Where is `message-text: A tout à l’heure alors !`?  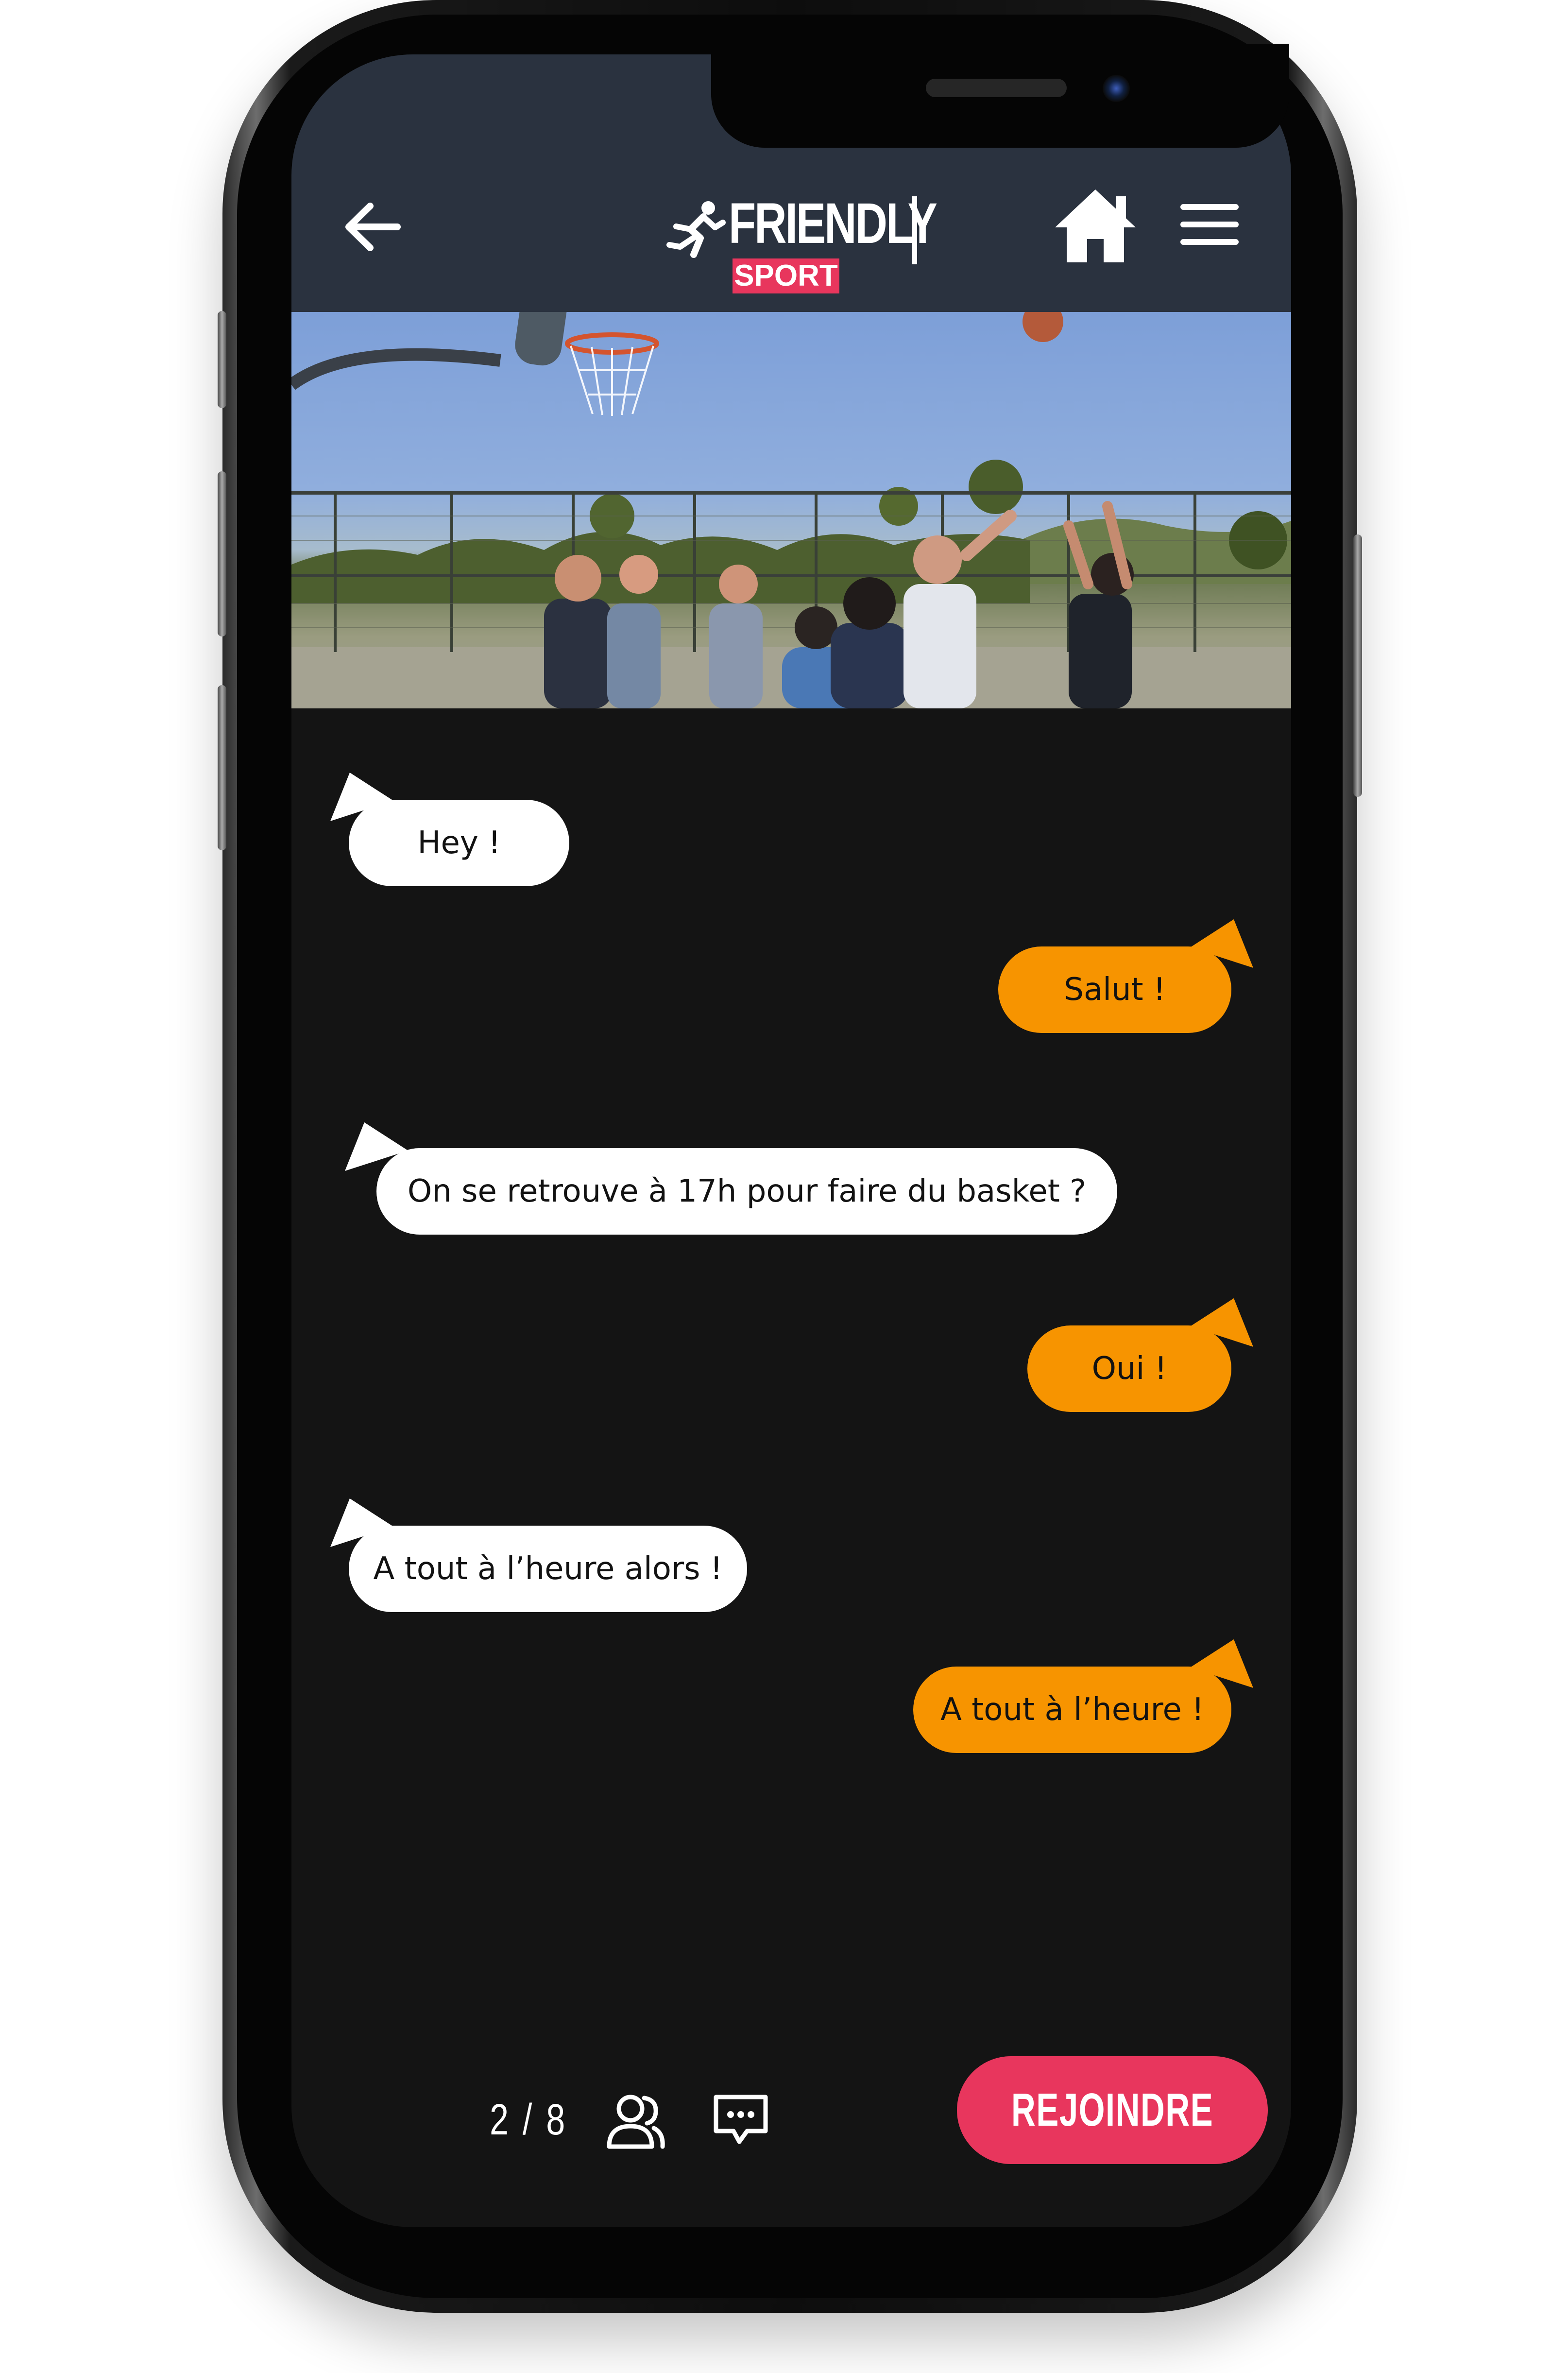 message-text: A tout à l’heure alors ! is located at coordinates (548, 1569).